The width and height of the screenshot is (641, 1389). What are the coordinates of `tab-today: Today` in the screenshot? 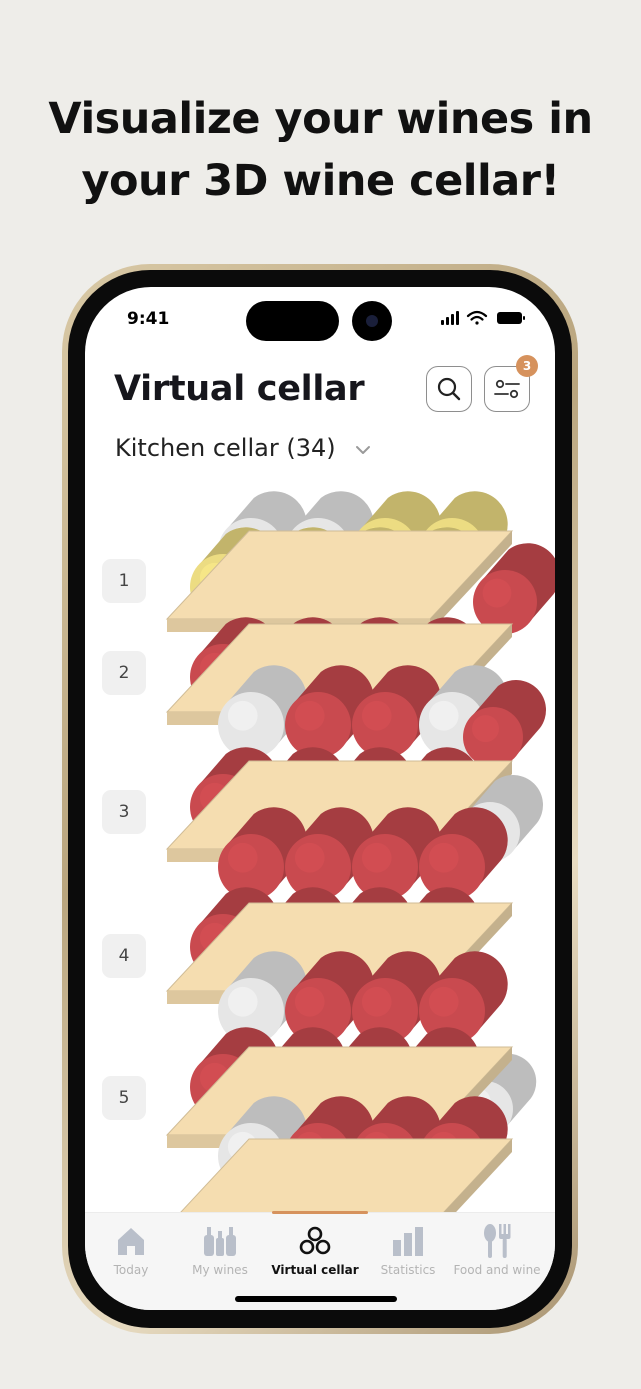 It's located at (131, 1249).